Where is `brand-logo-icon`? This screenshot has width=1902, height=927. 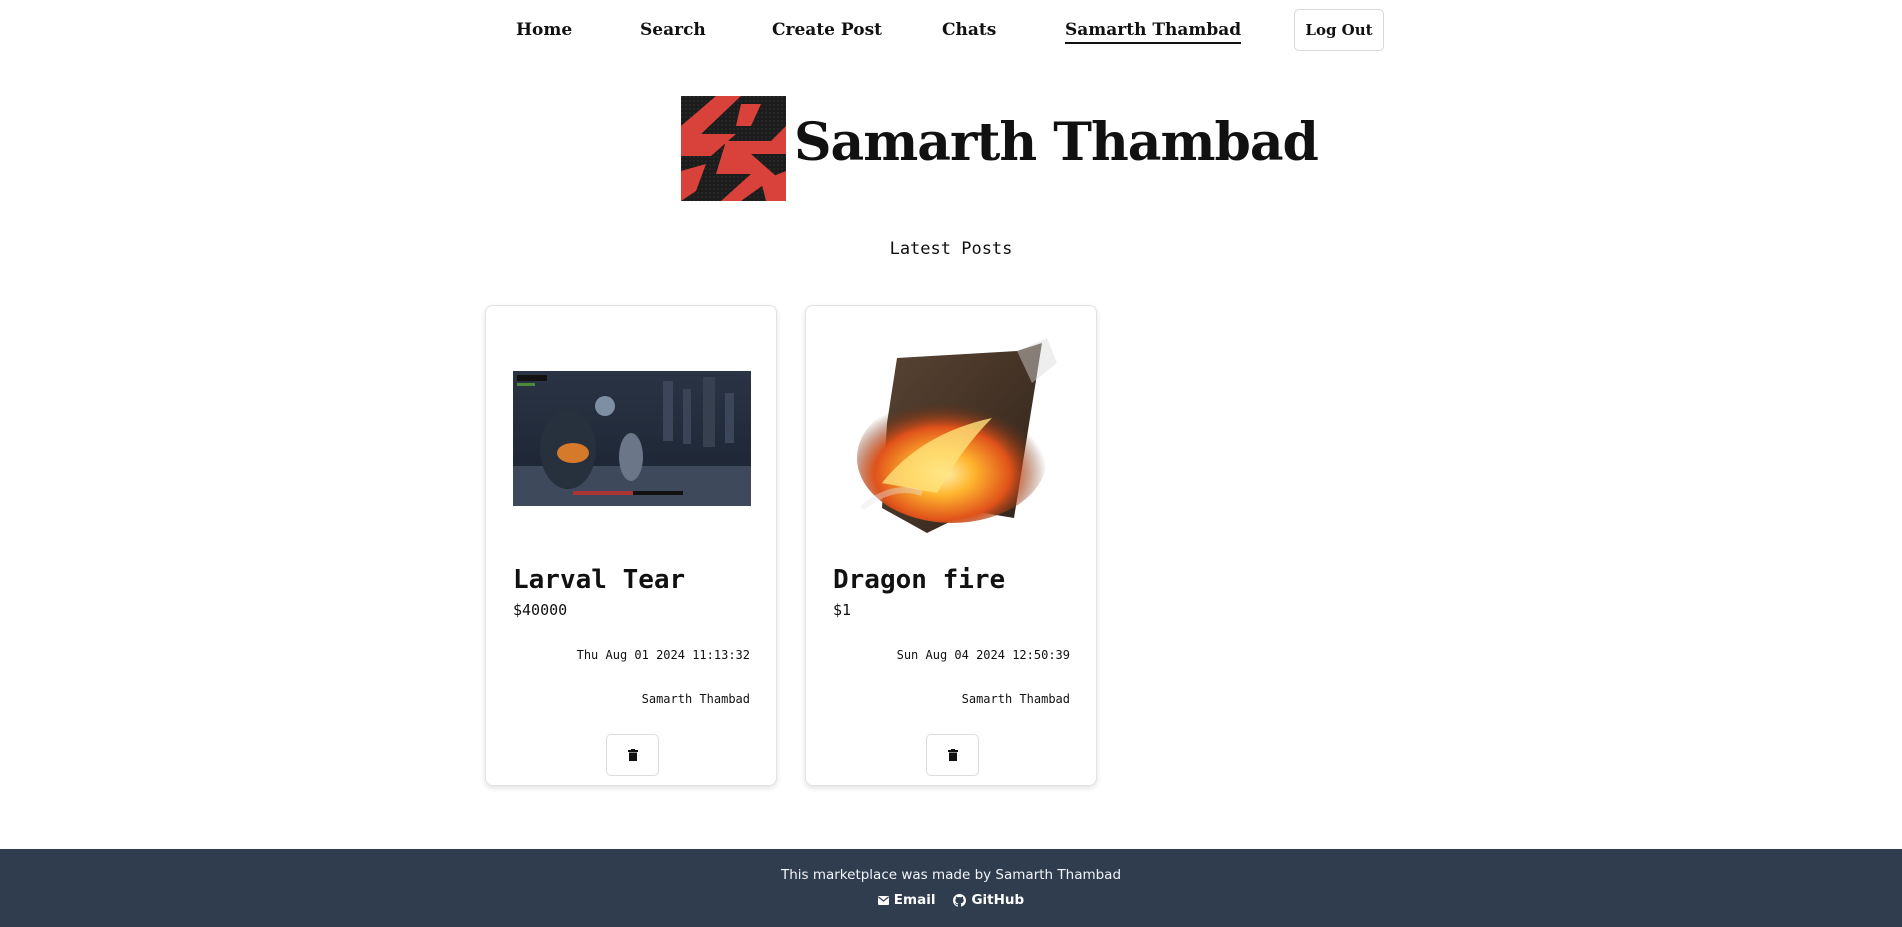 brand-logo-icon is located at coordinates (733, 148).